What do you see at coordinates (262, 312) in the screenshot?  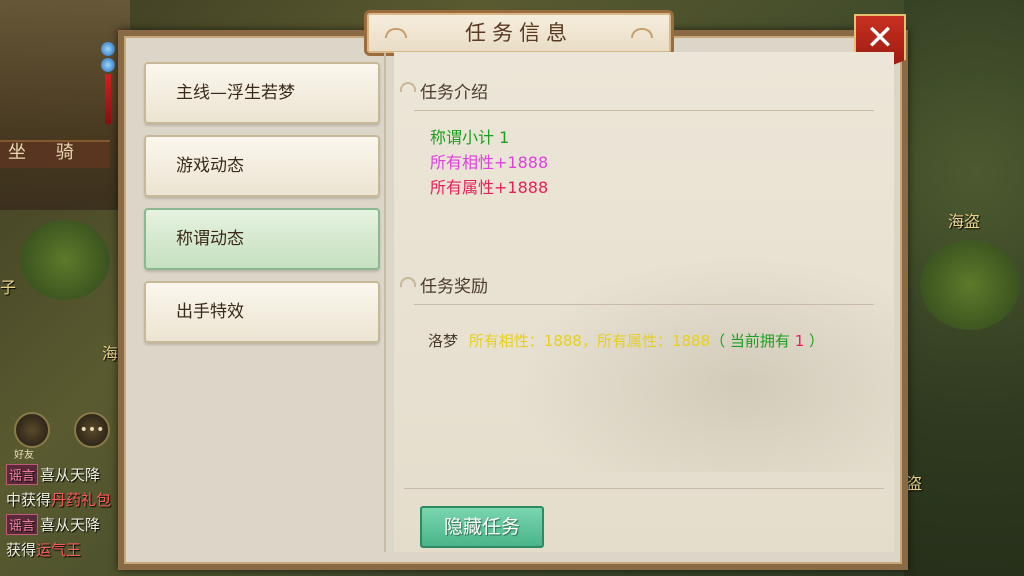 I see `tab-attack-effects: 出手特效` at bounding box center [262, 312].